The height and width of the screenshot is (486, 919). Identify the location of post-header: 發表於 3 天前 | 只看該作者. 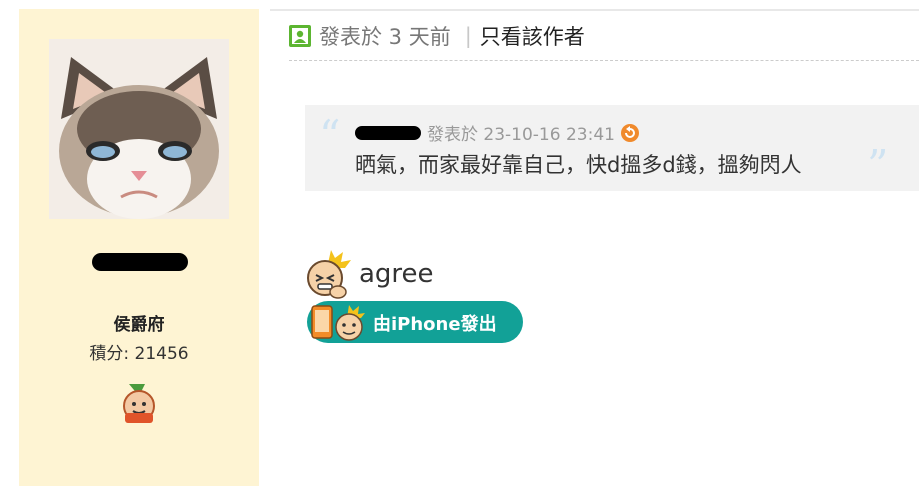
(437, 36).